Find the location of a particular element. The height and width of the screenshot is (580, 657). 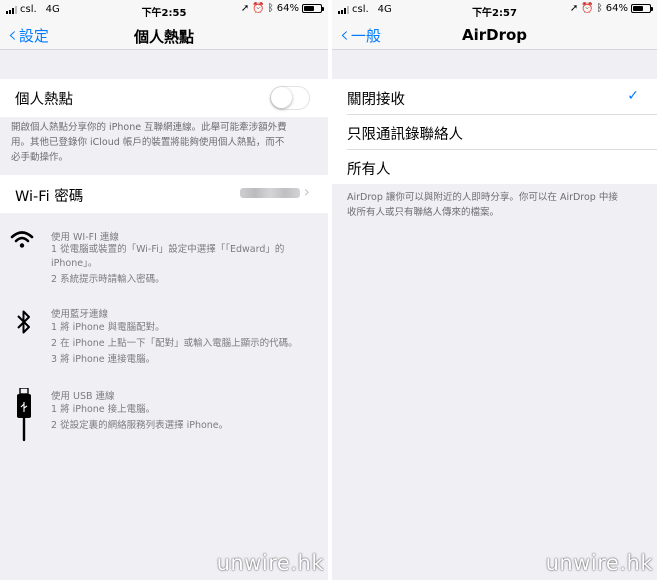

hotspot-toggle is located at coordinates (290, 98).